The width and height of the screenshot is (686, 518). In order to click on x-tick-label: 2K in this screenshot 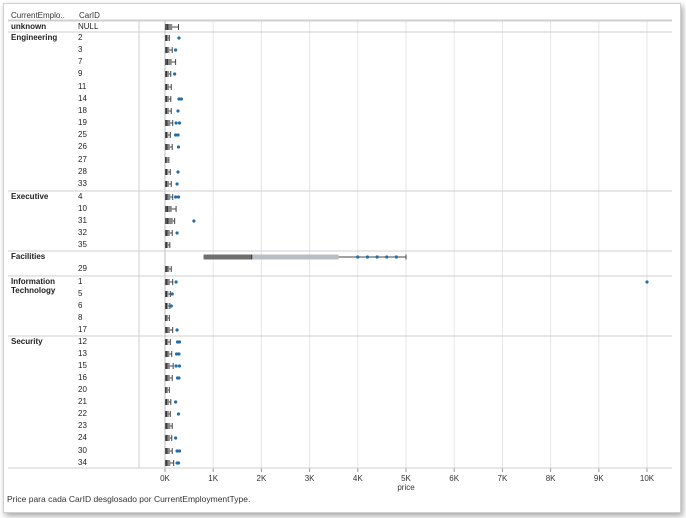, I will do `click(262, 478)`.